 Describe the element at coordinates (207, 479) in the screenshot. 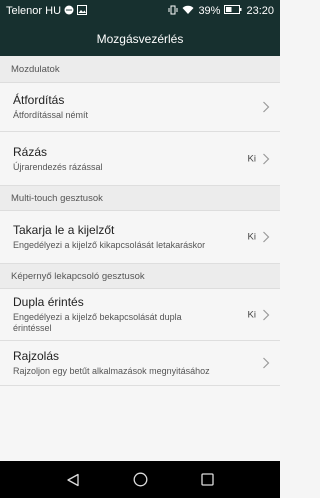

I see `recents-icon` at that location.